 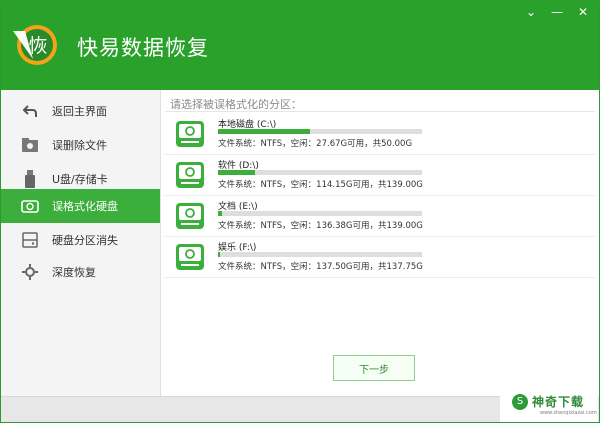 What do you see at coordinates (380, 258) in the screenshot?
I see `disk-row: 娱乐 (F:\) 文件系统：NTFS，空闲：137.50G可用，共137.75G` at bounding box center [380, 258].